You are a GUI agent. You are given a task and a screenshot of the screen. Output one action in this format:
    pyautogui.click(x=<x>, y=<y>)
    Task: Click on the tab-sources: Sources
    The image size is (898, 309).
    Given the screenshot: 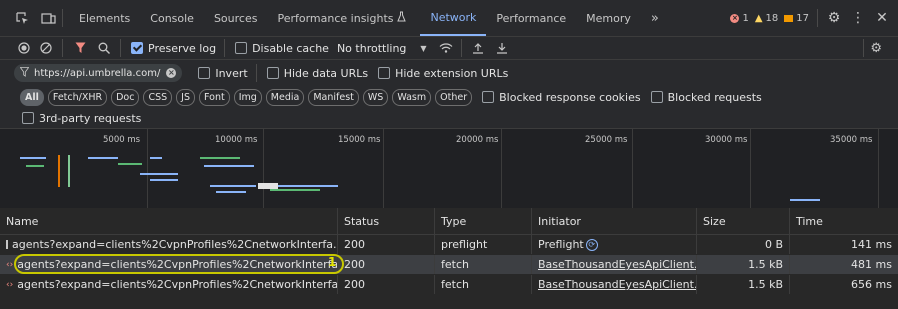 What is the action you would take?
    pyautogui.click(x=236, y=18)
    